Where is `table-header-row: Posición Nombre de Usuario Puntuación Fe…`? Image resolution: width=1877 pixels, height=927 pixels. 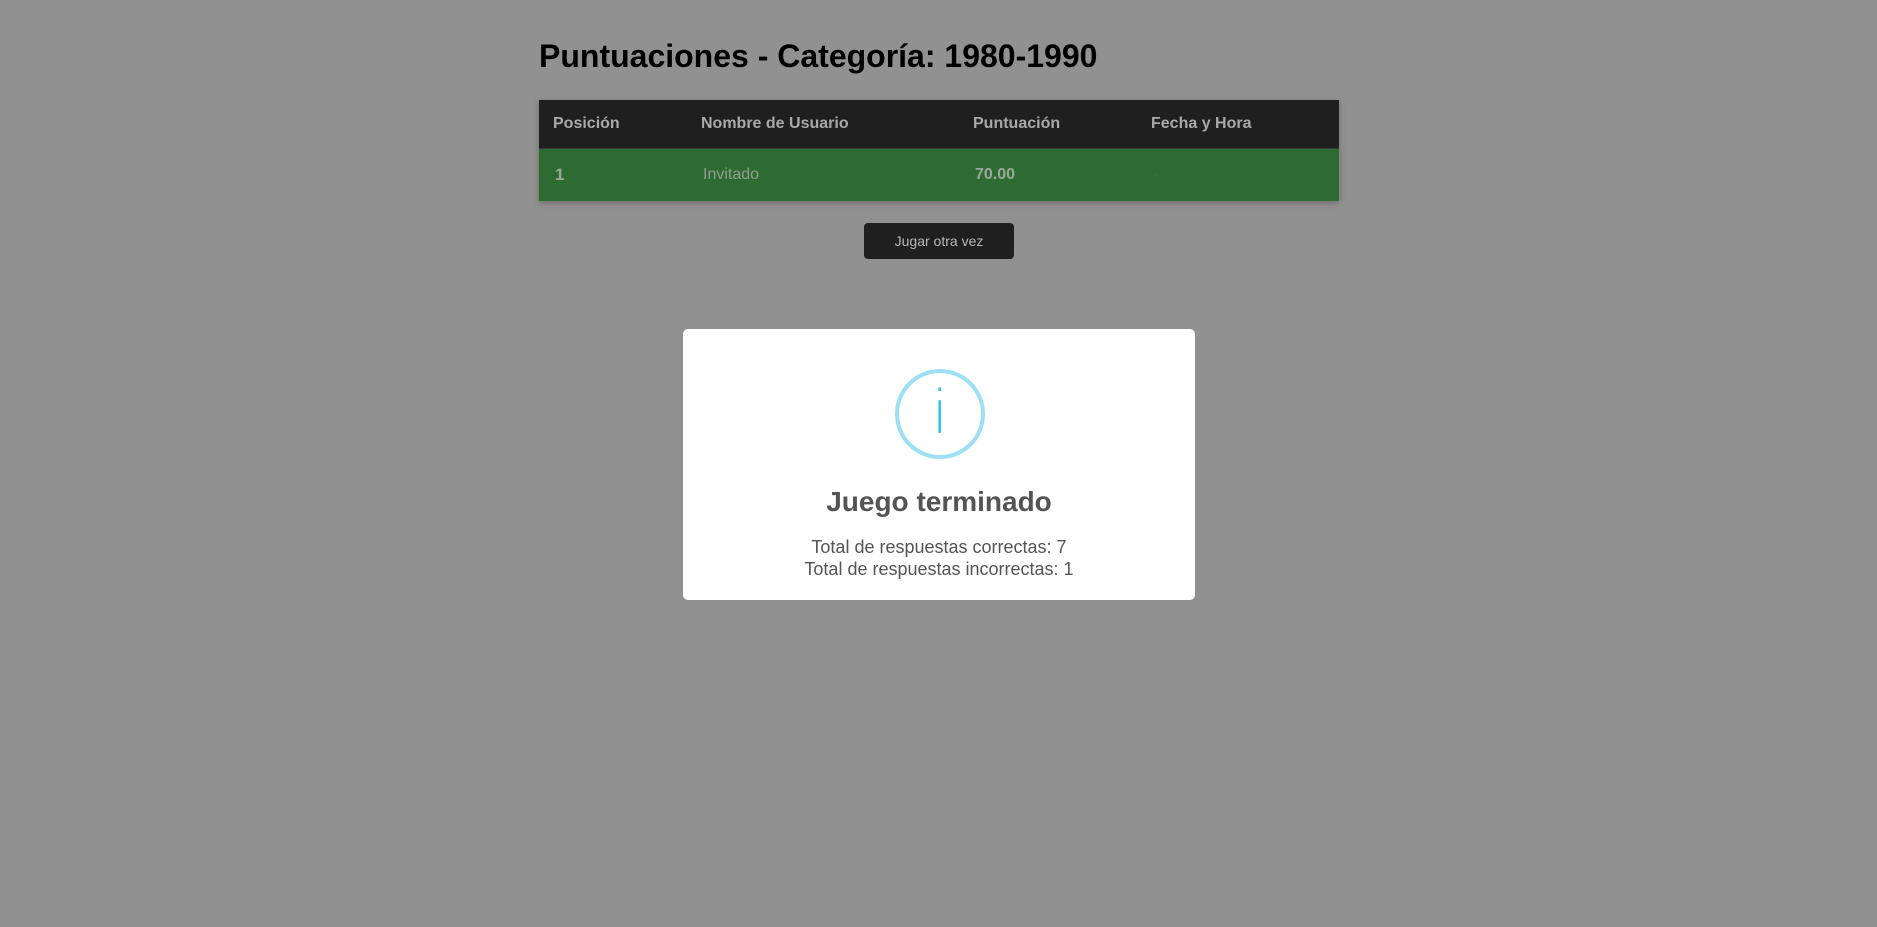 table-header-row: Posición Nombre de Usuario Puntuación Fe… is located at coordinates (939, 124).